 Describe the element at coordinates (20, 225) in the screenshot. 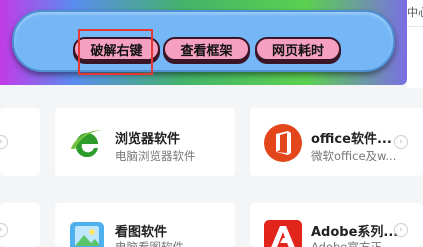

I see `partial-card-left-bottom: ›` at that location.